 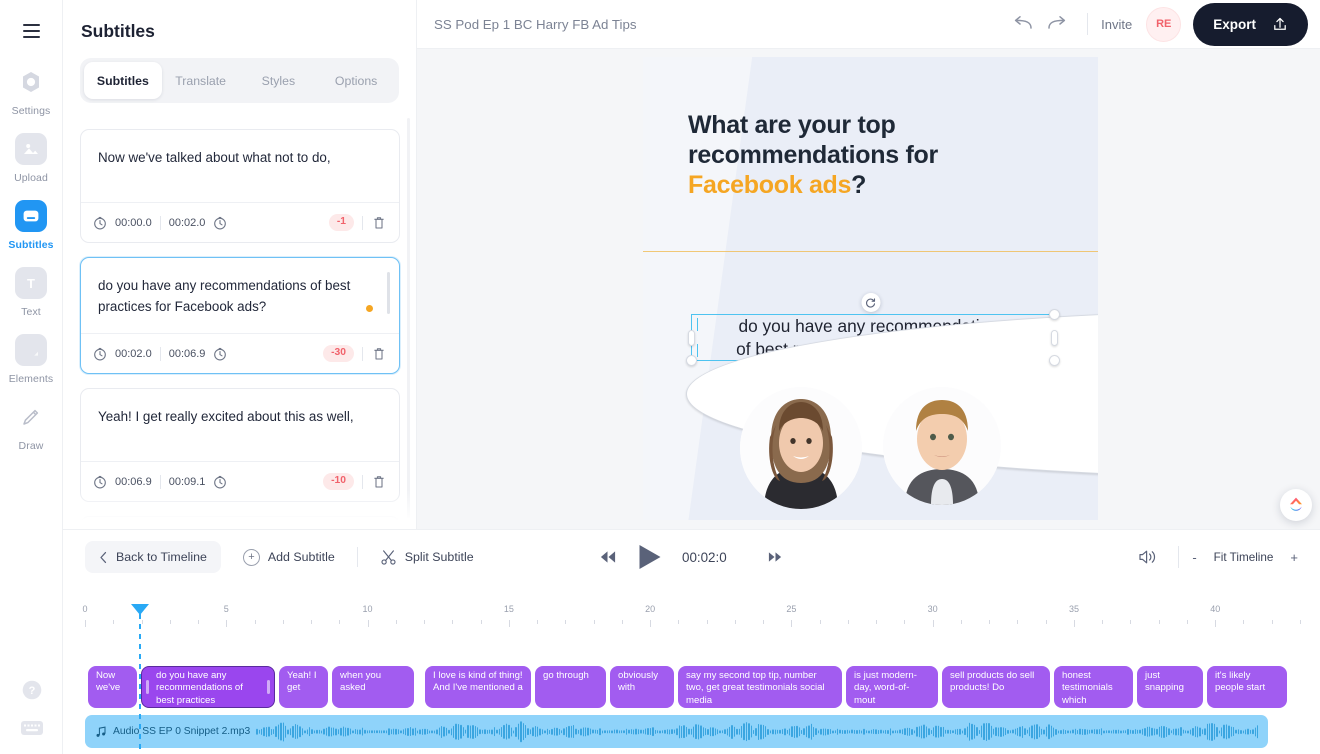 What do you see at coordinates (570, 687) in the screenshot?
I see `timeline-clip: go through` at bounding box center [570, 687].